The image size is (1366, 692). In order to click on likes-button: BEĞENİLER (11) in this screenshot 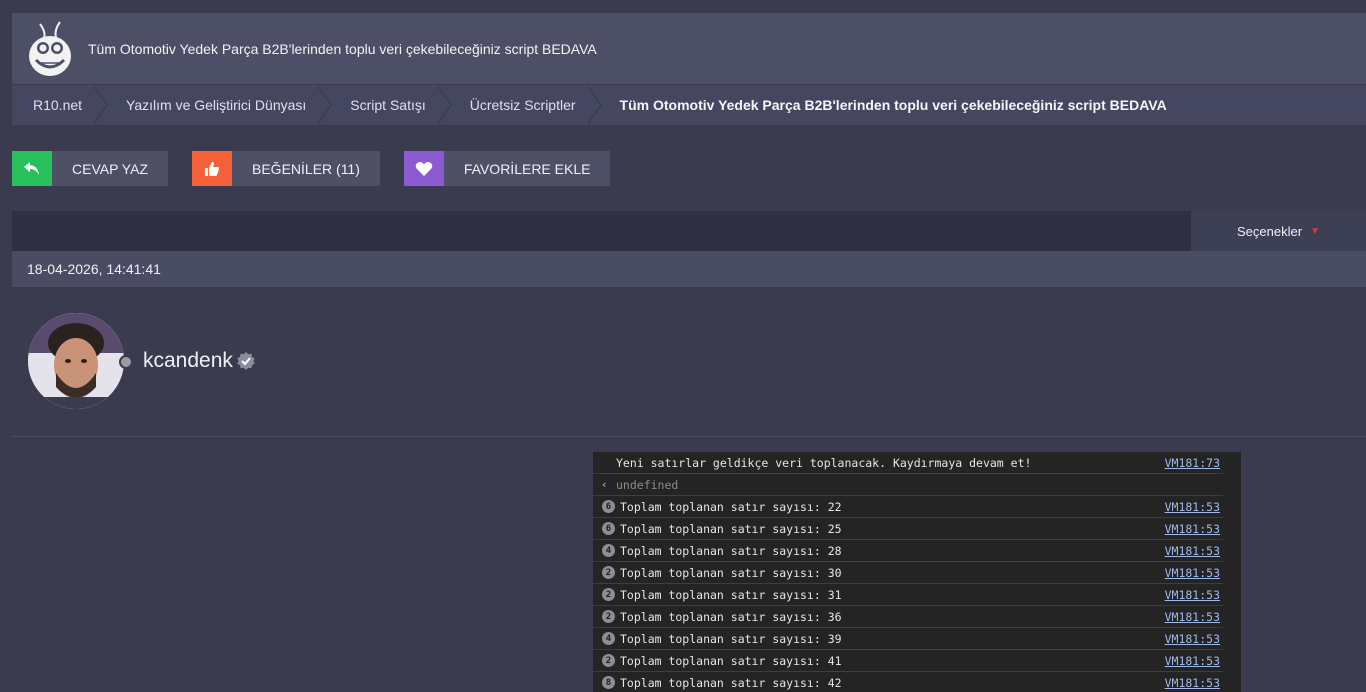, I will do `click(286, 168)`.